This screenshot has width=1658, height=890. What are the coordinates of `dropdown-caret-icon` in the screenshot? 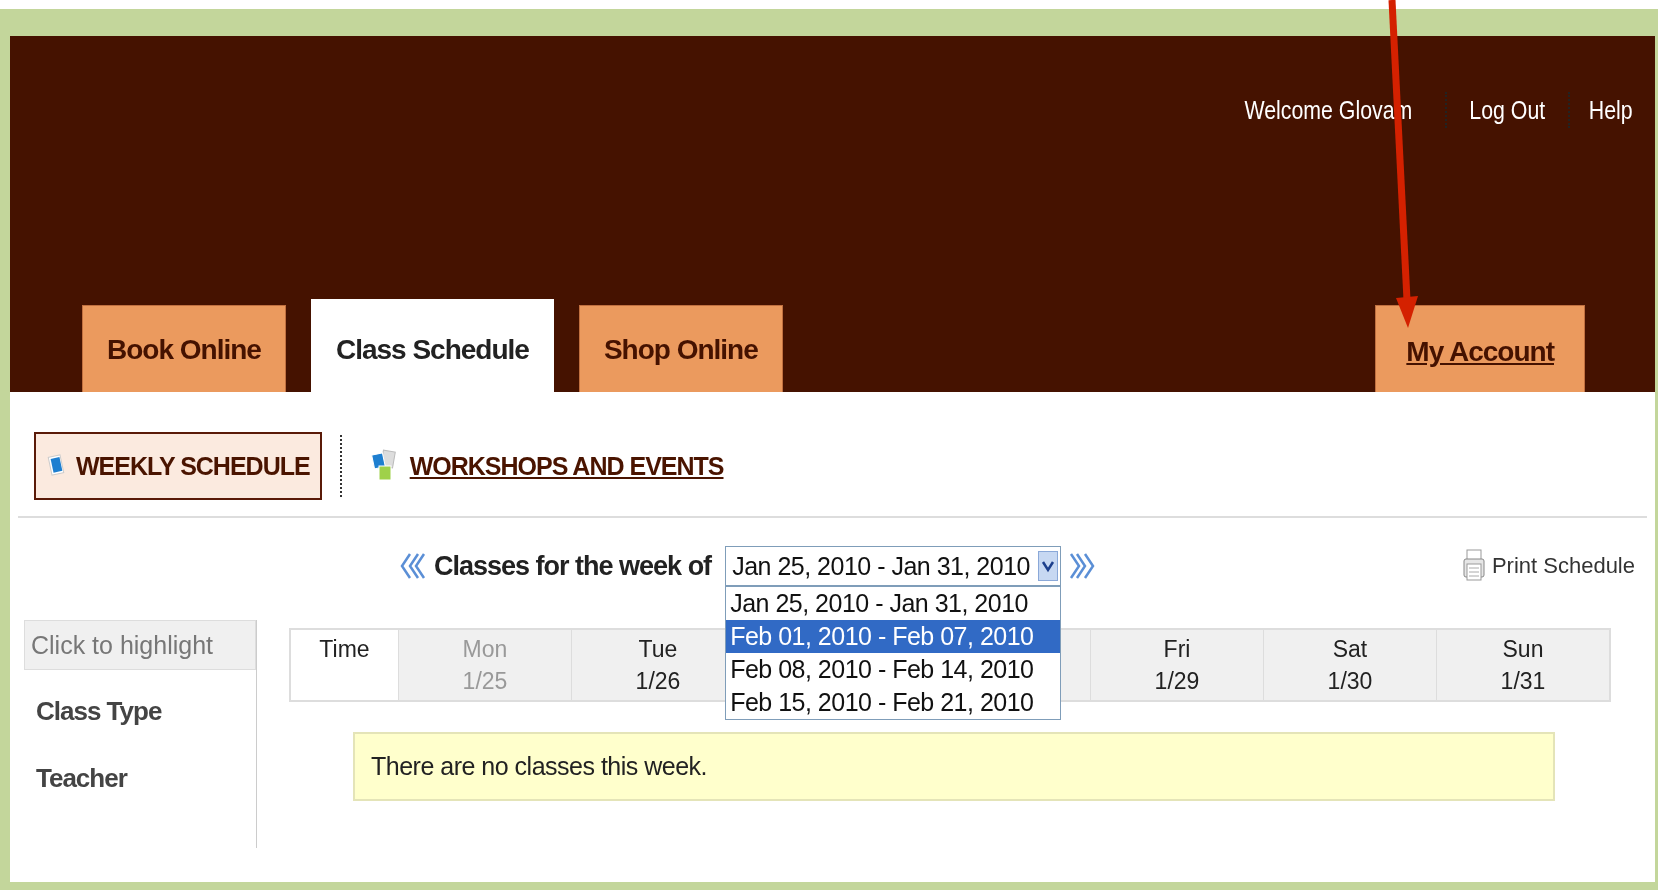 It's located at (1048, 566).